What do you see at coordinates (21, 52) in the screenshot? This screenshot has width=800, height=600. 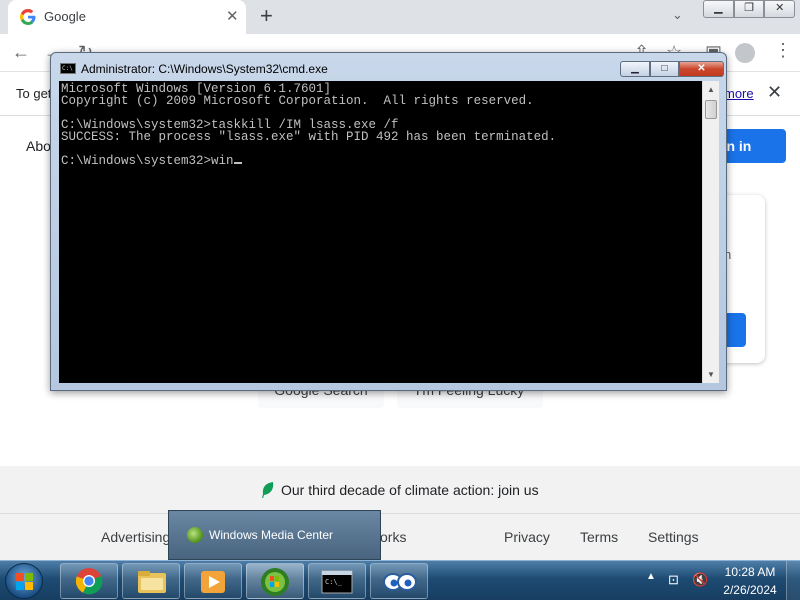 I see `back-arrow-icon: ←` at bounding box center [21, 52].